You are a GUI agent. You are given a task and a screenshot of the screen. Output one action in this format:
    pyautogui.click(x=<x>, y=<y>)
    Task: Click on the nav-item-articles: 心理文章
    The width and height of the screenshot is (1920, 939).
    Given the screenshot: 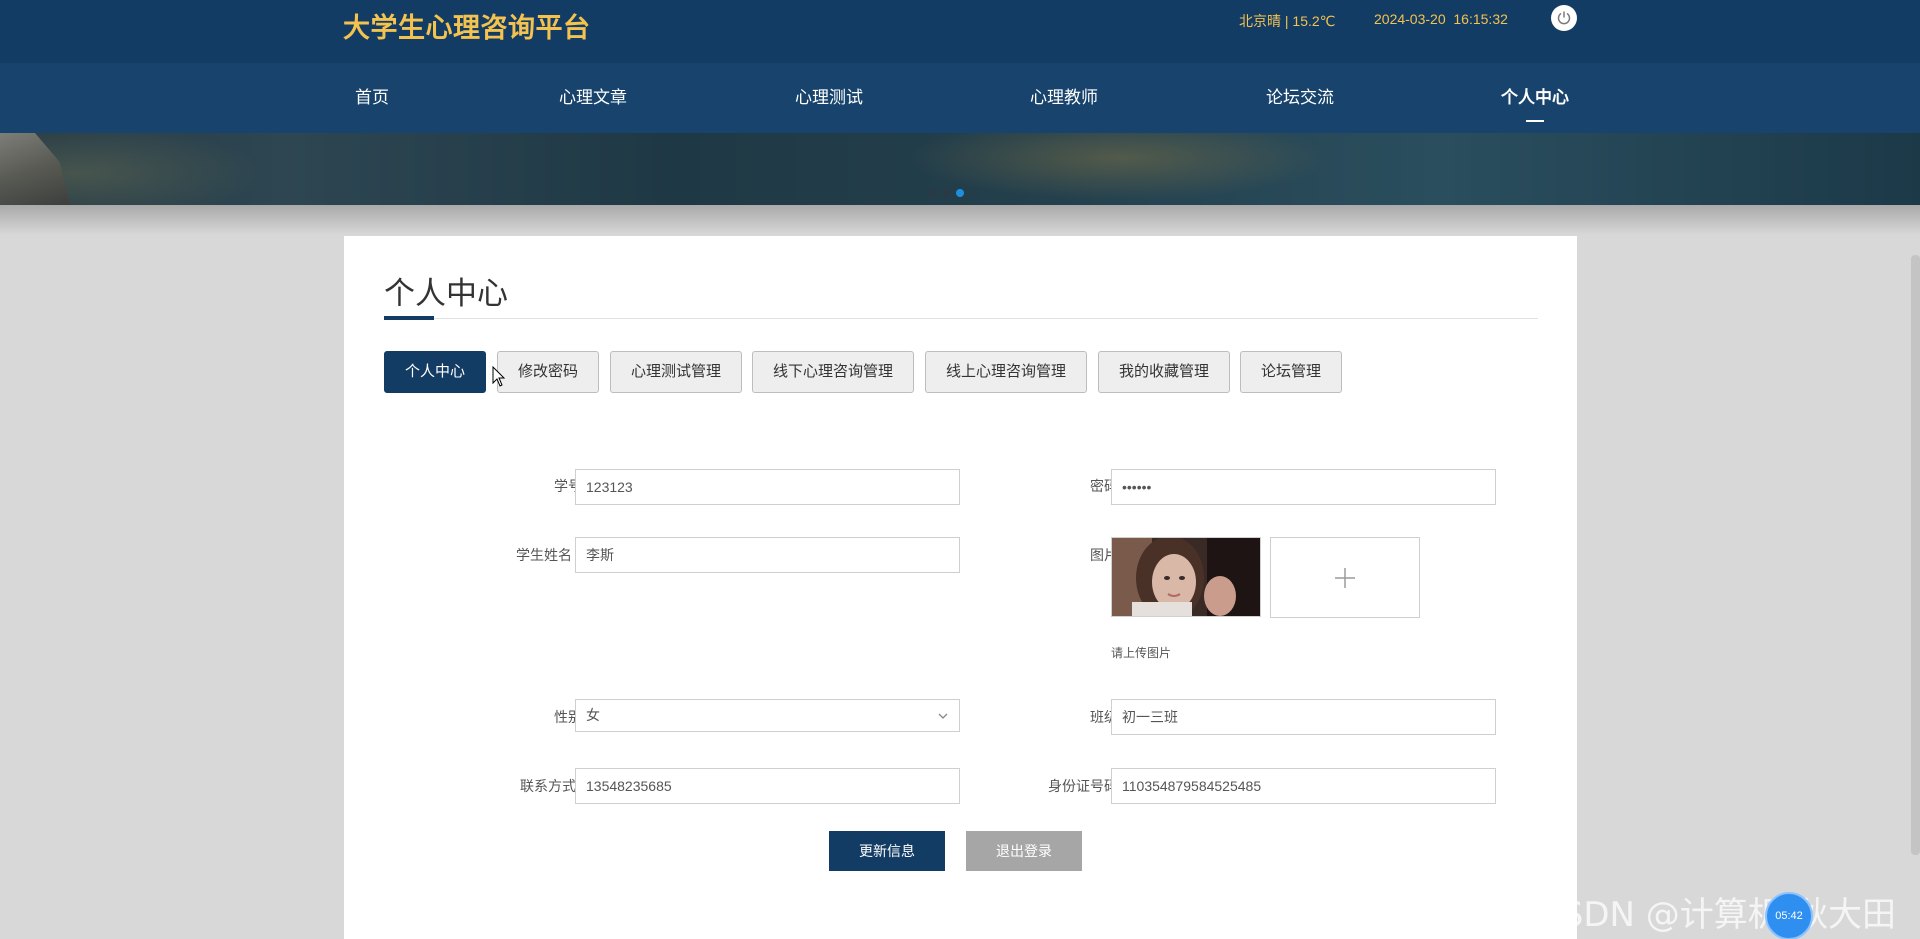 What is the action you would take?
    pyautogui.click(x=593, y=98)
    